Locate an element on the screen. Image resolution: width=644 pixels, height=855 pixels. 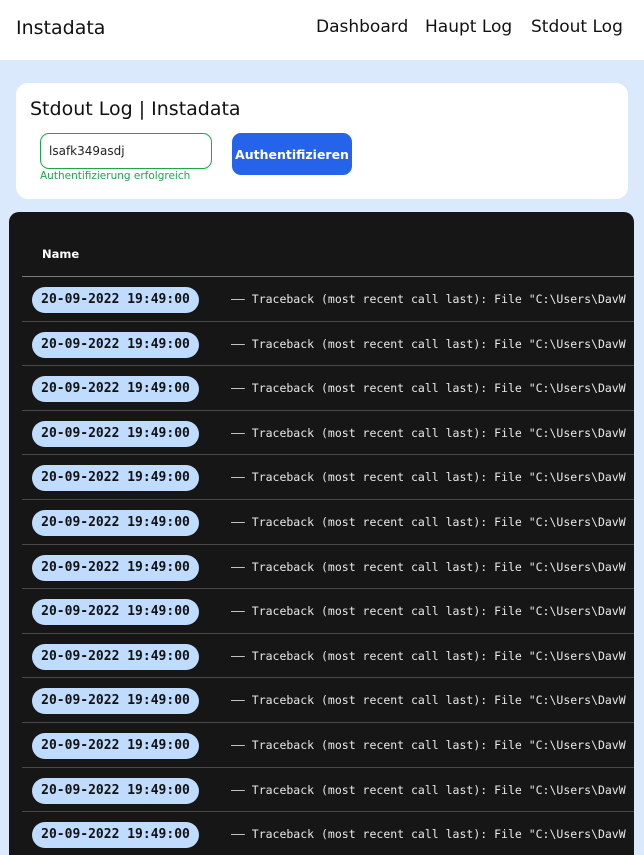
nav-link-dashboard: Dashboard is located at coordinates (362, 27).